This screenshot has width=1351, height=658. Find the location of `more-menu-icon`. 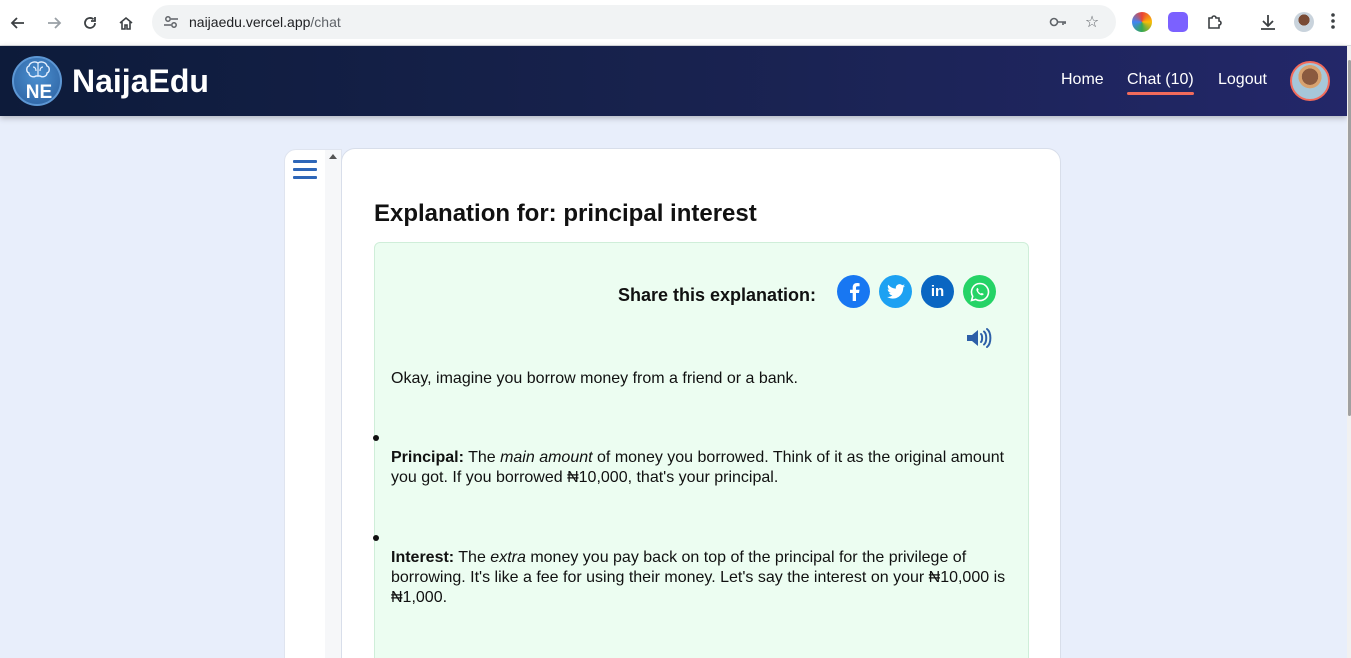

more-menu-icon is located at coordinates (1334, 22).